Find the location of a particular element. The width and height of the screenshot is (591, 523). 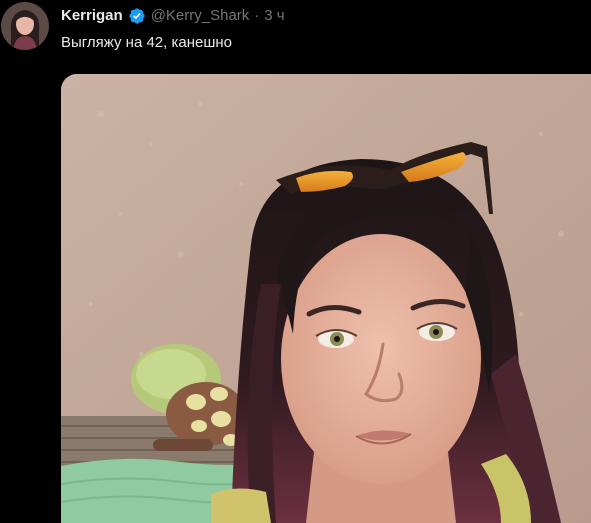

author-display-name: Kerrigan is located at coordinates (92, 16).